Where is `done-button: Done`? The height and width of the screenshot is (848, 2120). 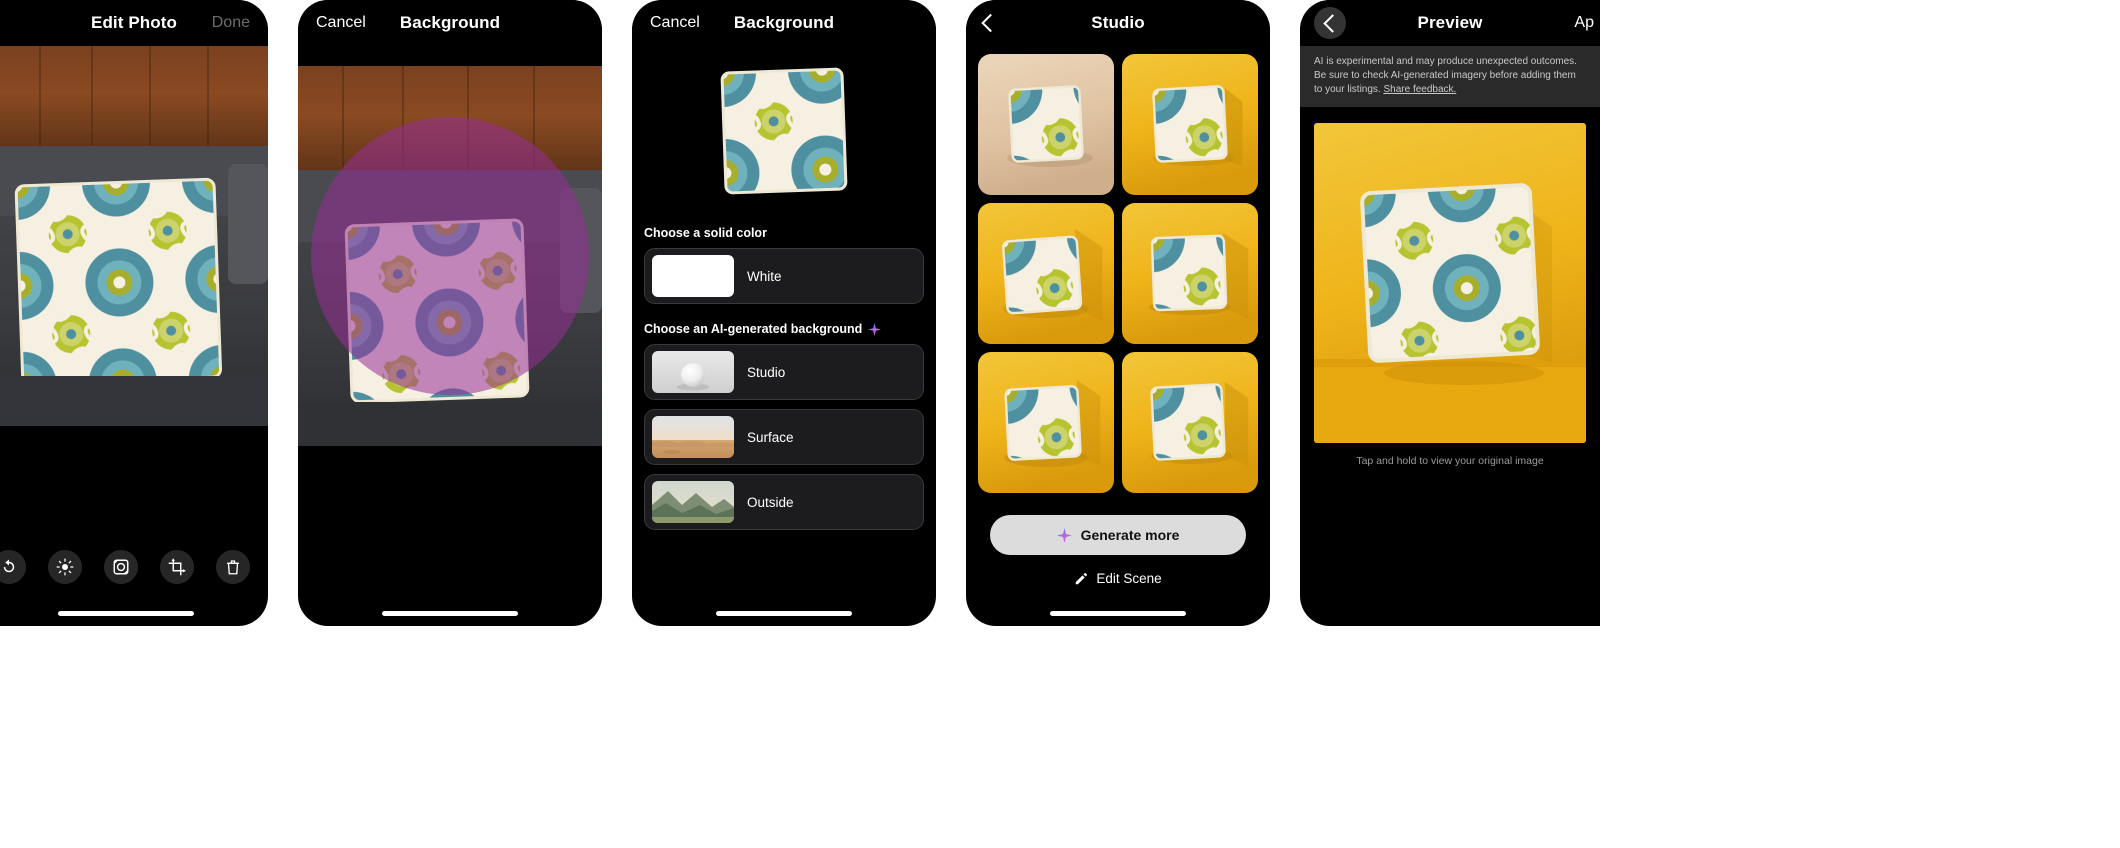
done-button: Done is located at coordinates (231, 23).